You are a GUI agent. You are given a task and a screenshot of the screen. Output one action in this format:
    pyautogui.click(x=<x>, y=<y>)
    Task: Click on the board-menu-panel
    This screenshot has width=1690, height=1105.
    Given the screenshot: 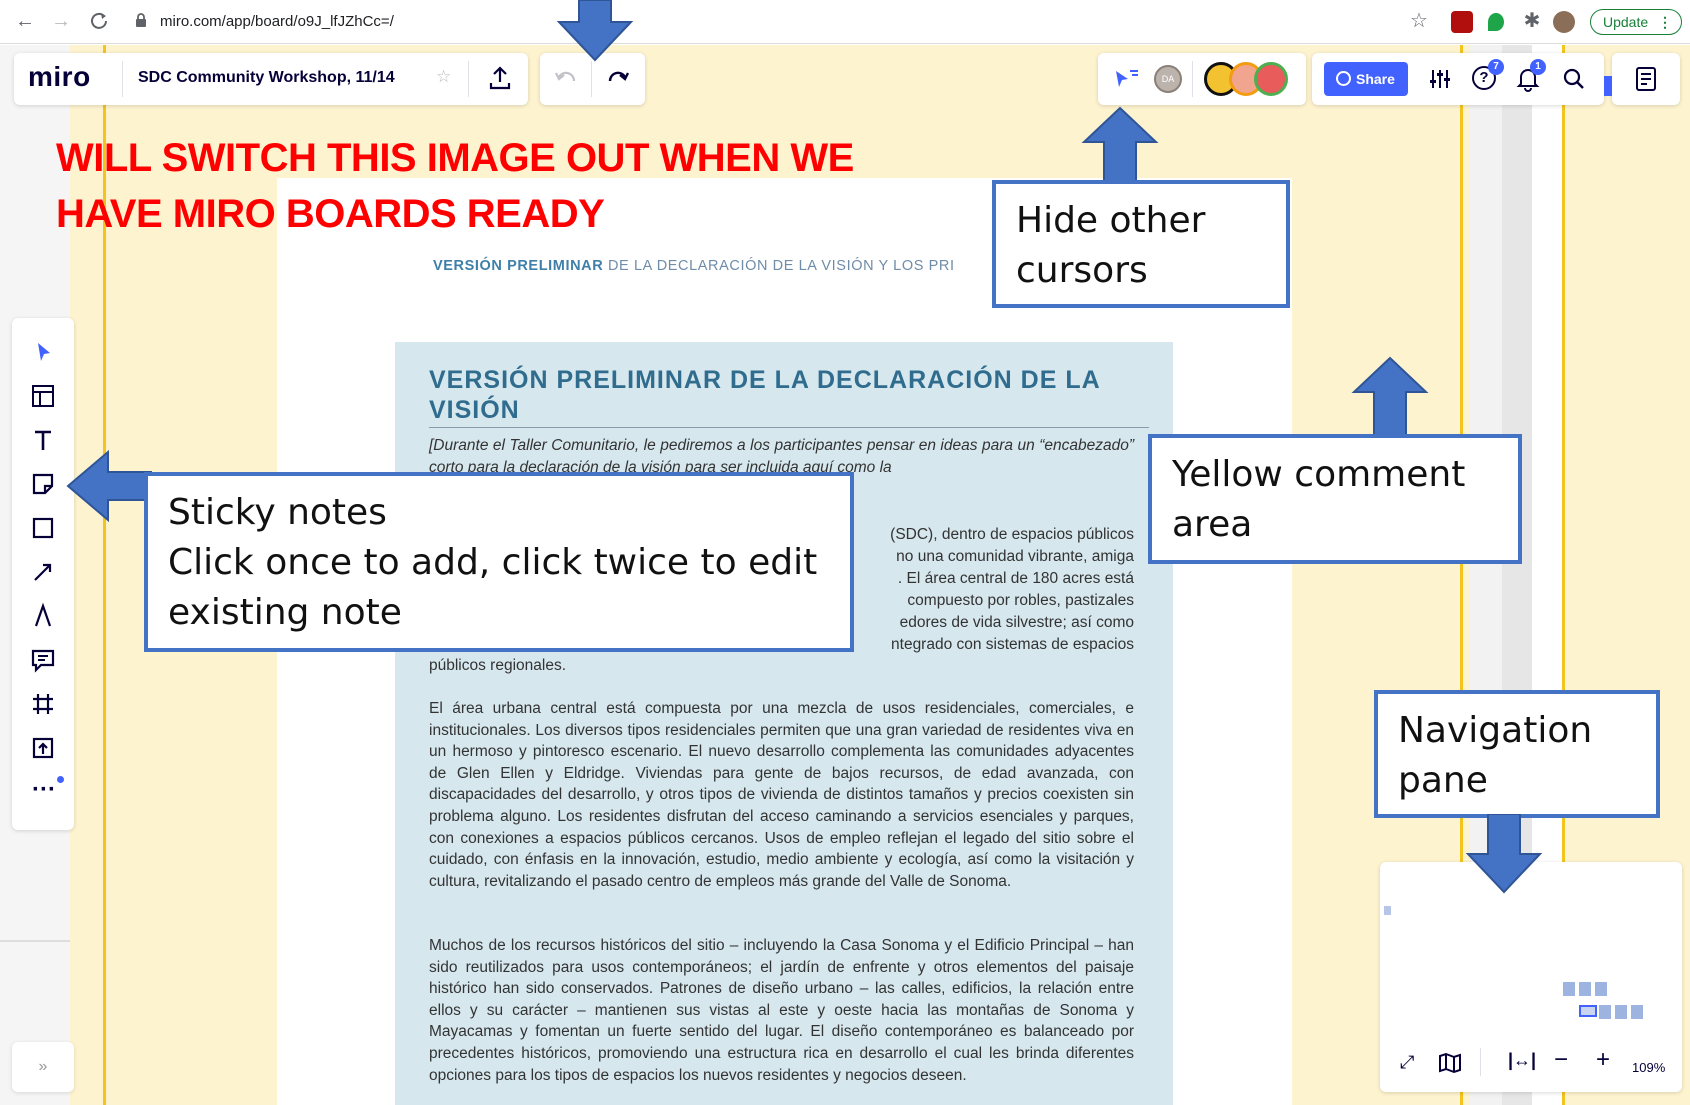 What is the action you would take?
    pyautogui.click(x=1646, y=79)
    